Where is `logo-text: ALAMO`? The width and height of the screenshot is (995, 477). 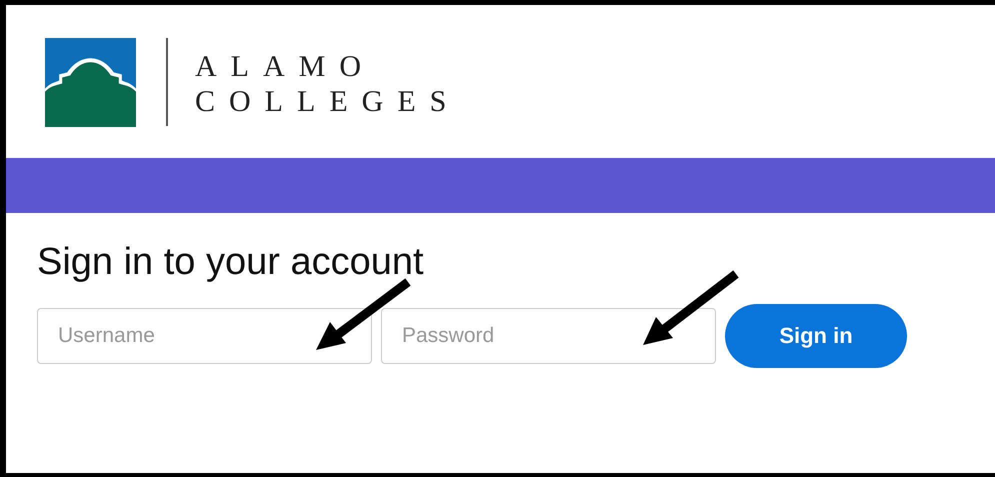
logo-text: ALAMO is located at coordinates (285, 66).